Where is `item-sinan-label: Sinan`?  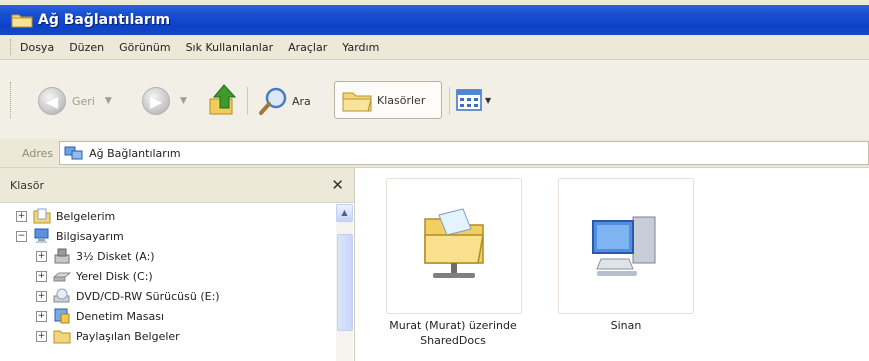 item-sinan-label: Sinan is located at coordinates (626, 325).